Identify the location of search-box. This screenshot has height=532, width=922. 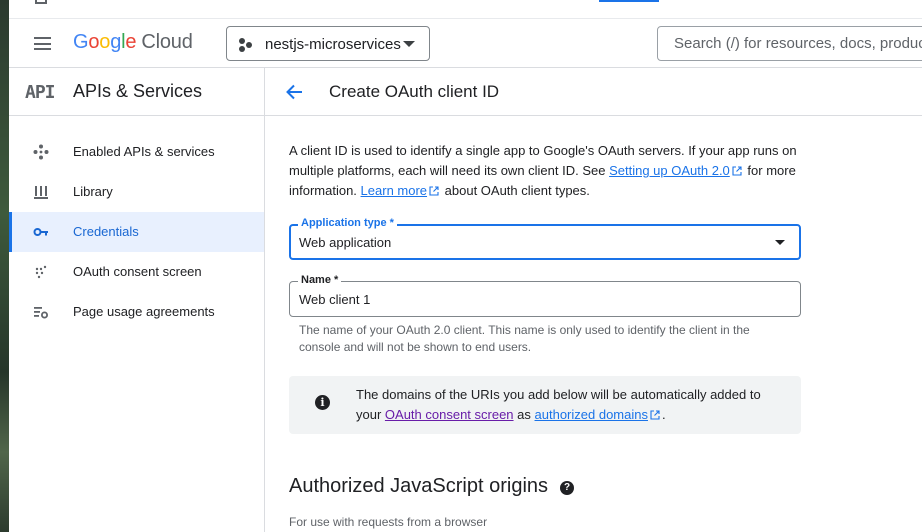
(789, 43).